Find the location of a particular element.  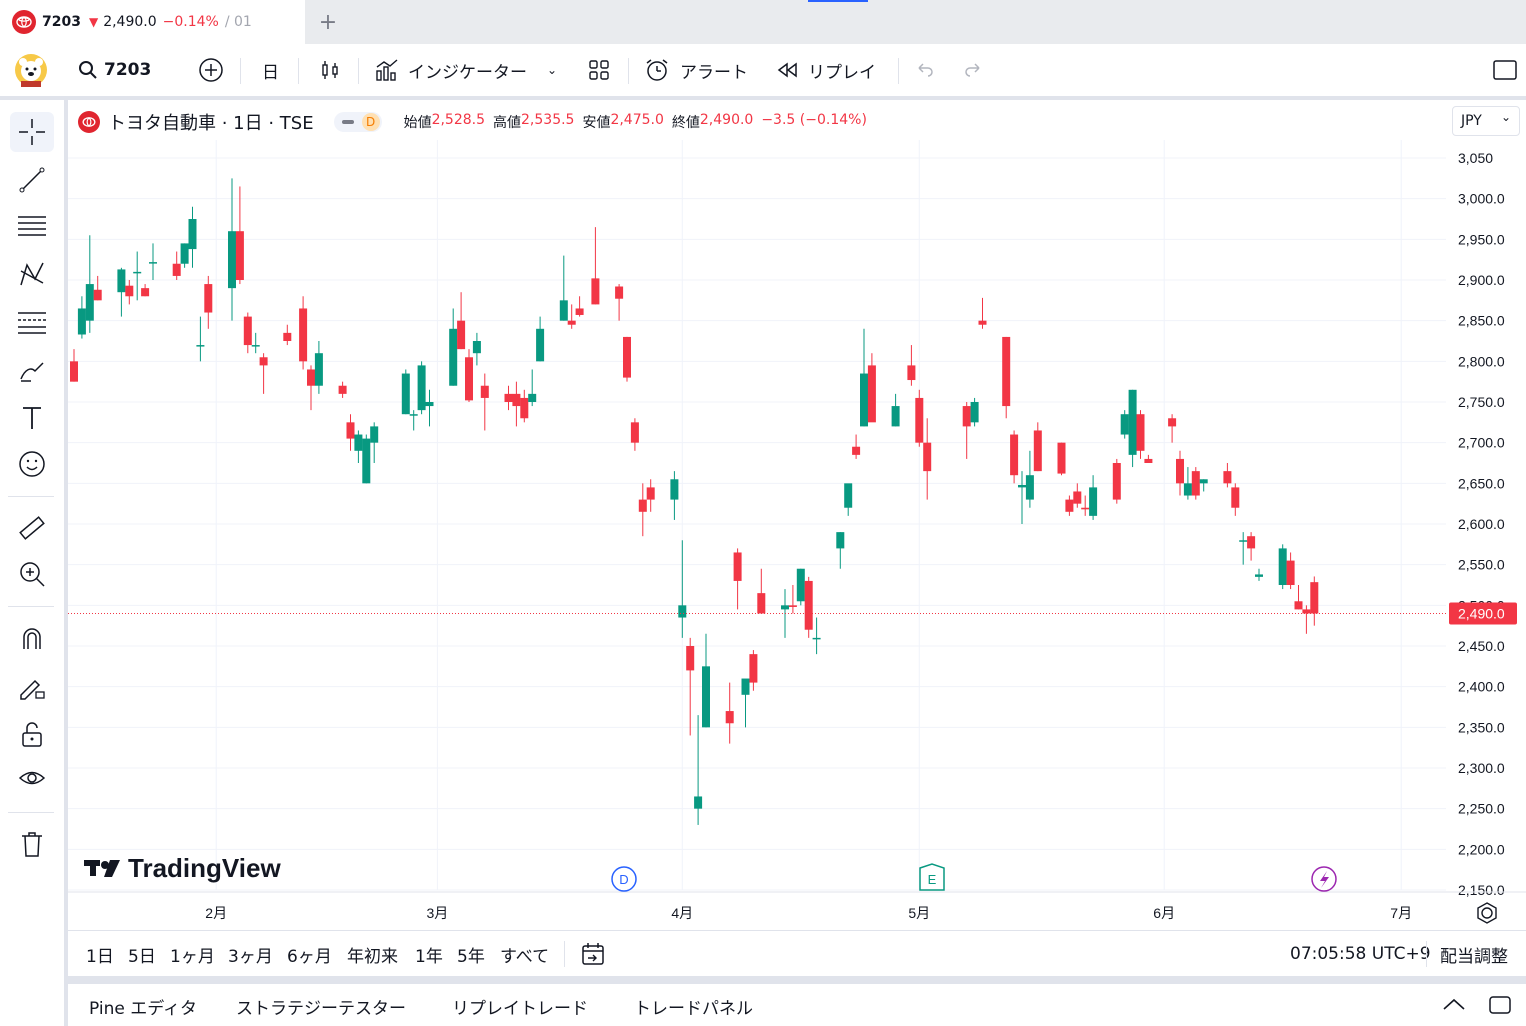

clock-time: 07:05:58 UTC+9 is located at coordinates (1360, 954).